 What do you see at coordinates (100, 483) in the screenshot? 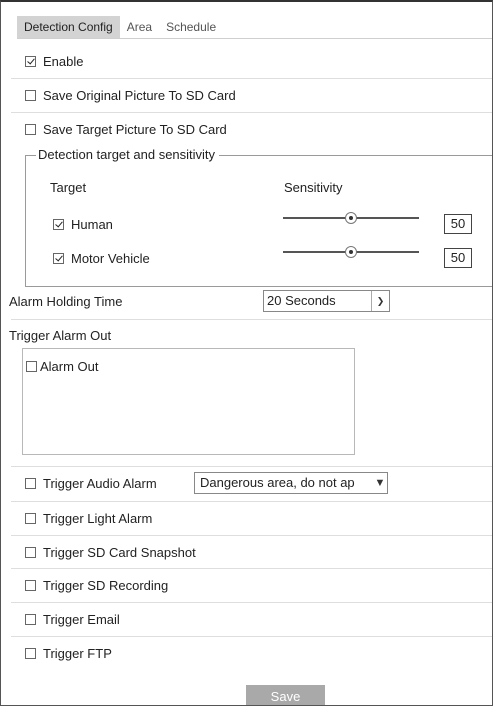
I see `trigger-audio-label: Trigger Audio Alarm` at bounding box center [100, 483].